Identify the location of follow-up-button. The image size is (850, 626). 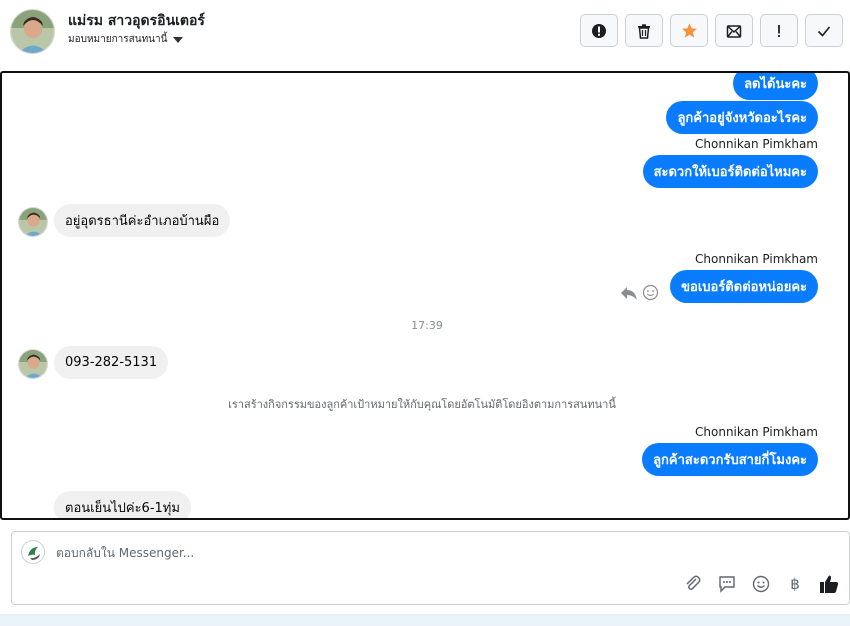
(779, 30).